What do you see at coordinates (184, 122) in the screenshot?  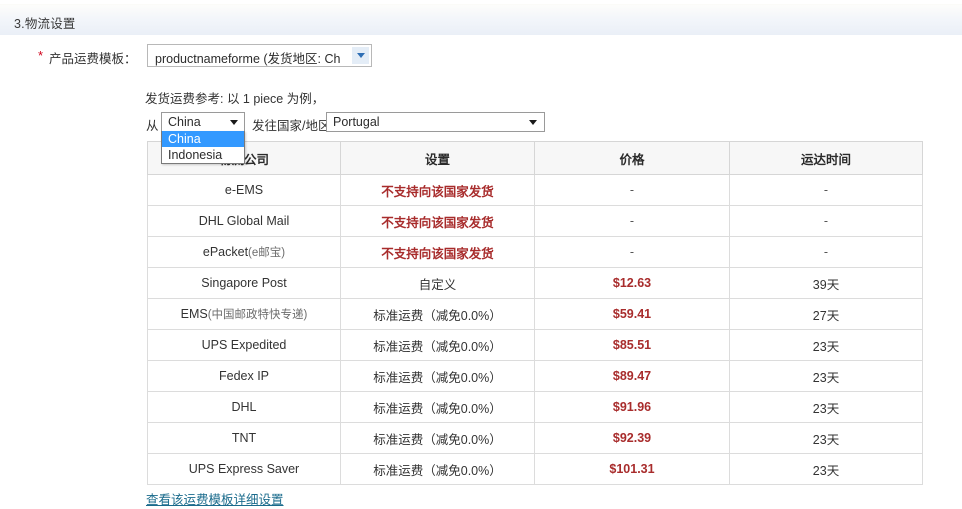 I see `origin-select-value: China` at bounding box center [184, 122].